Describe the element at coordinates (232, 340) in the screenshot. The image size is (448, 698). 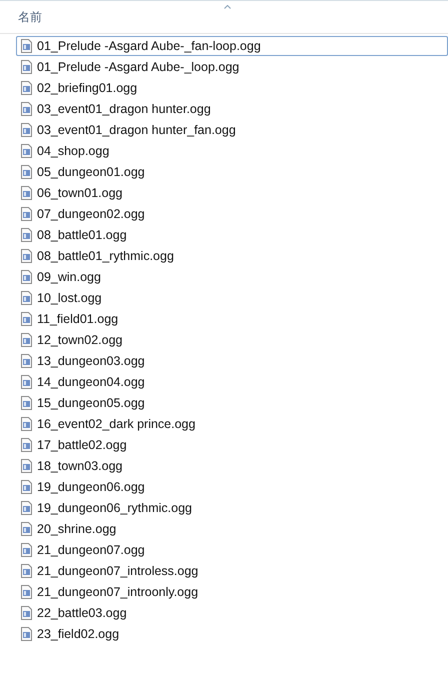
I see `file-row: 12_town02.ogg` at that location.